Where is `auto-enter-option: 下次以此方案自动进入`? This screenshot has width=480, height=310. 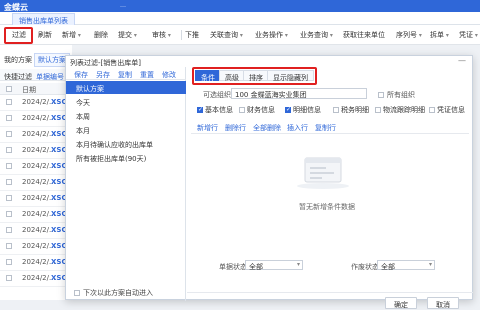
auto-enter-option: 下次以此方案自动进入 is located at coordinates (113, 293).